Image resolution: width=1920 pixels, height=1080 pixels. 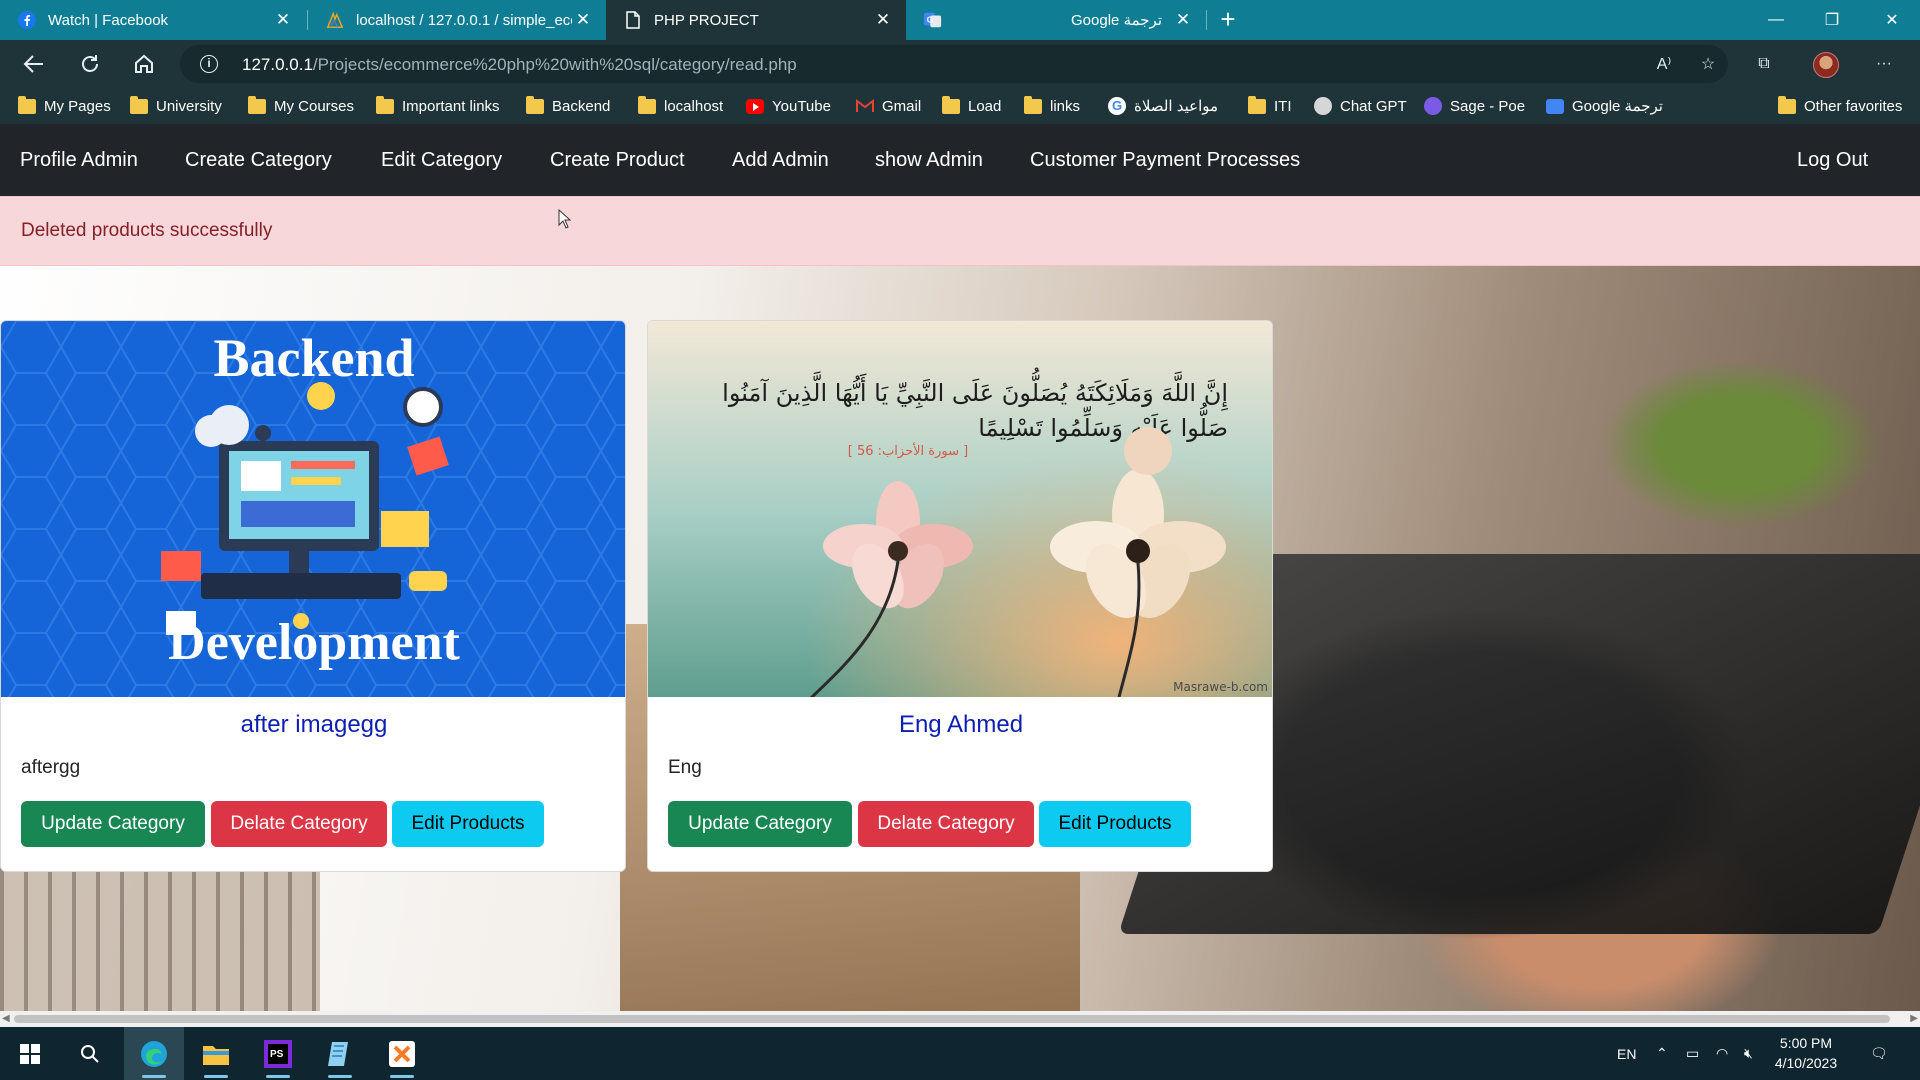 What do you see at coordinates (1840, 106) in the screenshot?
I see `bookmark-other-favorites: Other favorites` at bounding box center [1840, 106].